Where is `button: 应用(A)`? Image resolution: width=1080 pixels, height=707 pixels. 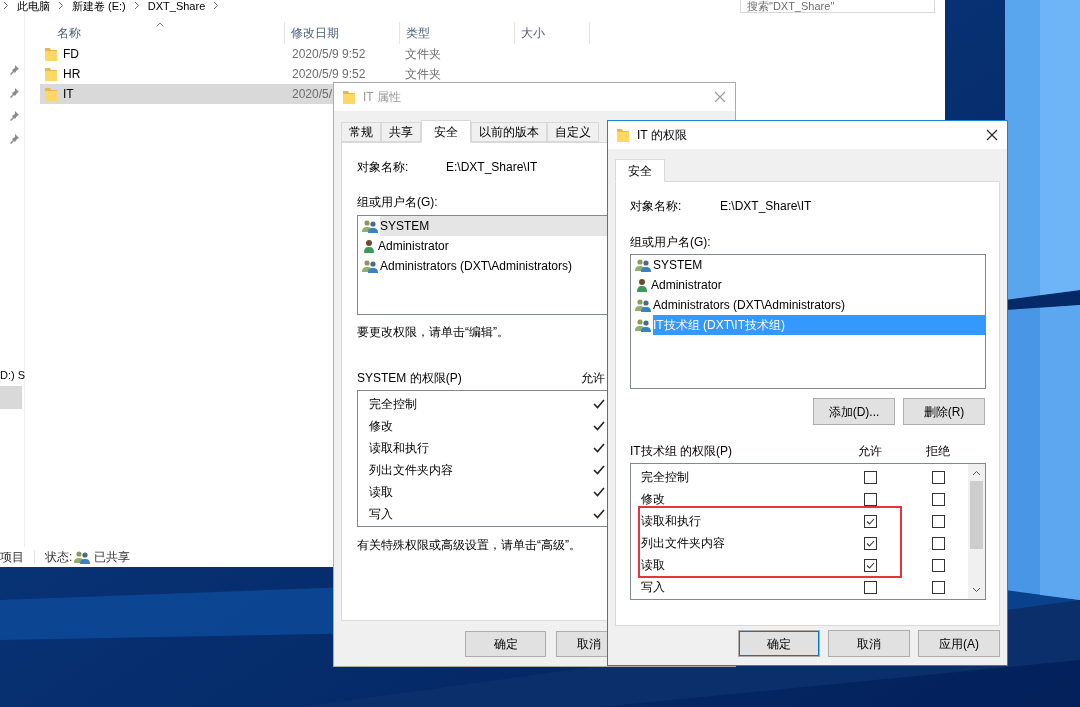
button: 应用(A) is located at coordinates (959, 643).